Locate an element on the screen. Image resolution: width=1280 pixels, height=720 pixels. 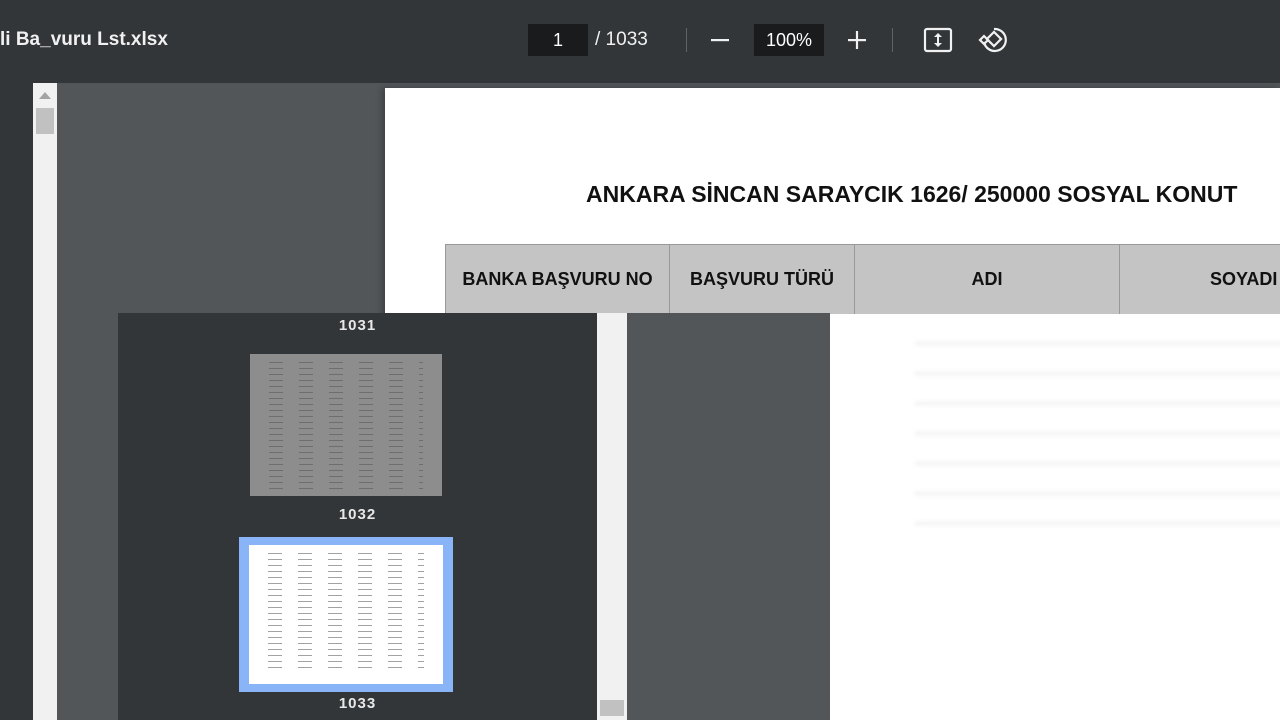
pdf-toolbar: li Ba_vuru Lst.xlsx / 1033 100% is located at coordinates (640, 41).